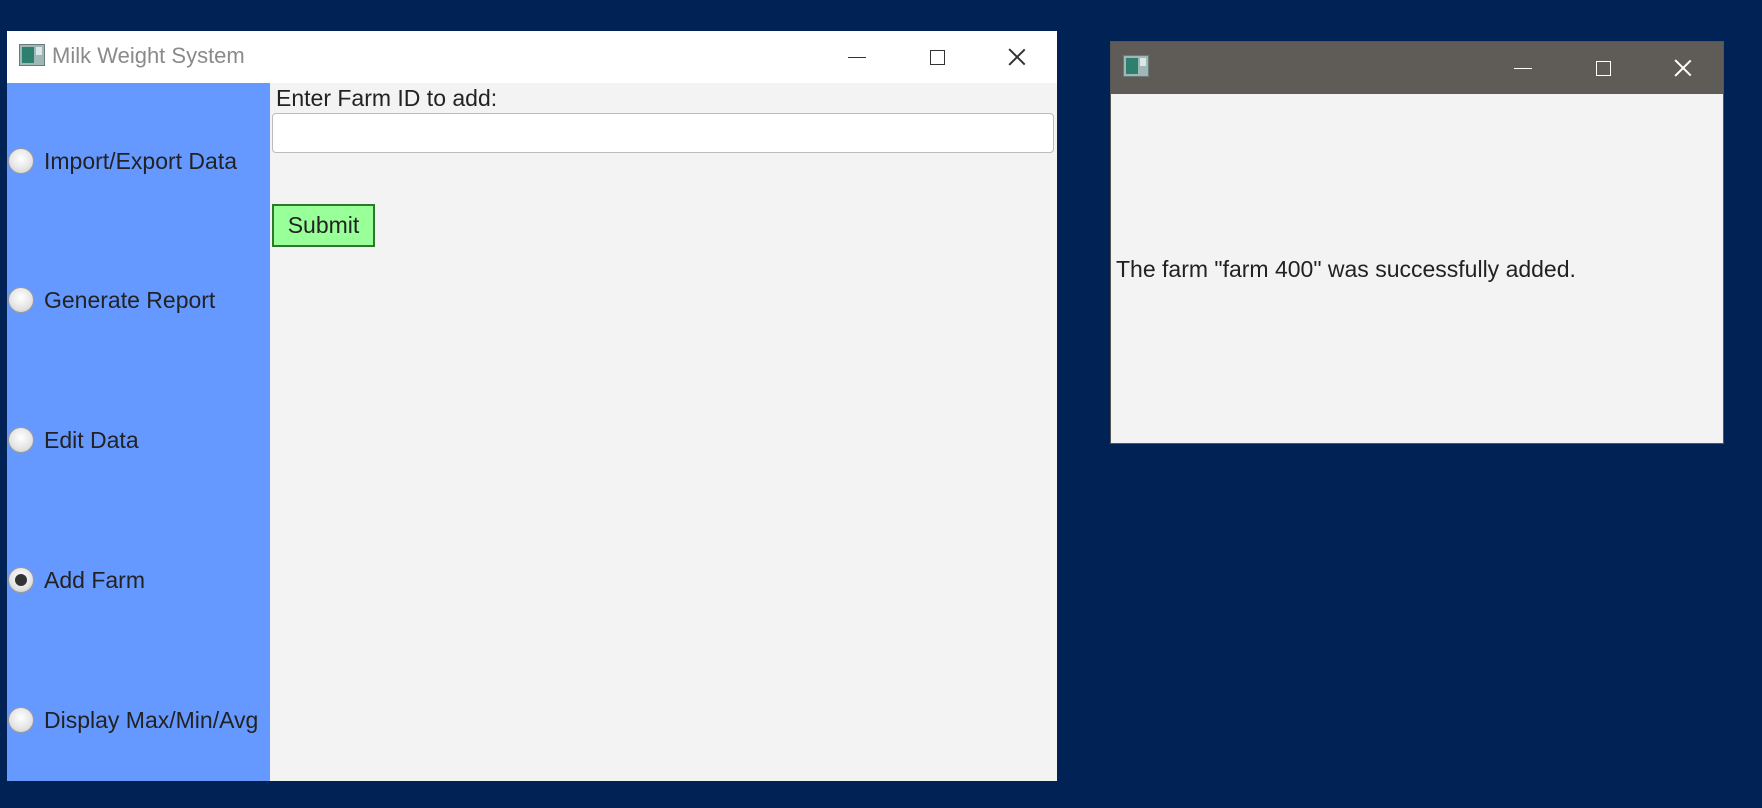 Image resolution: width=1762 pixels, height=808 pixels. I want to click on farm-id-input, so click(663, 133).